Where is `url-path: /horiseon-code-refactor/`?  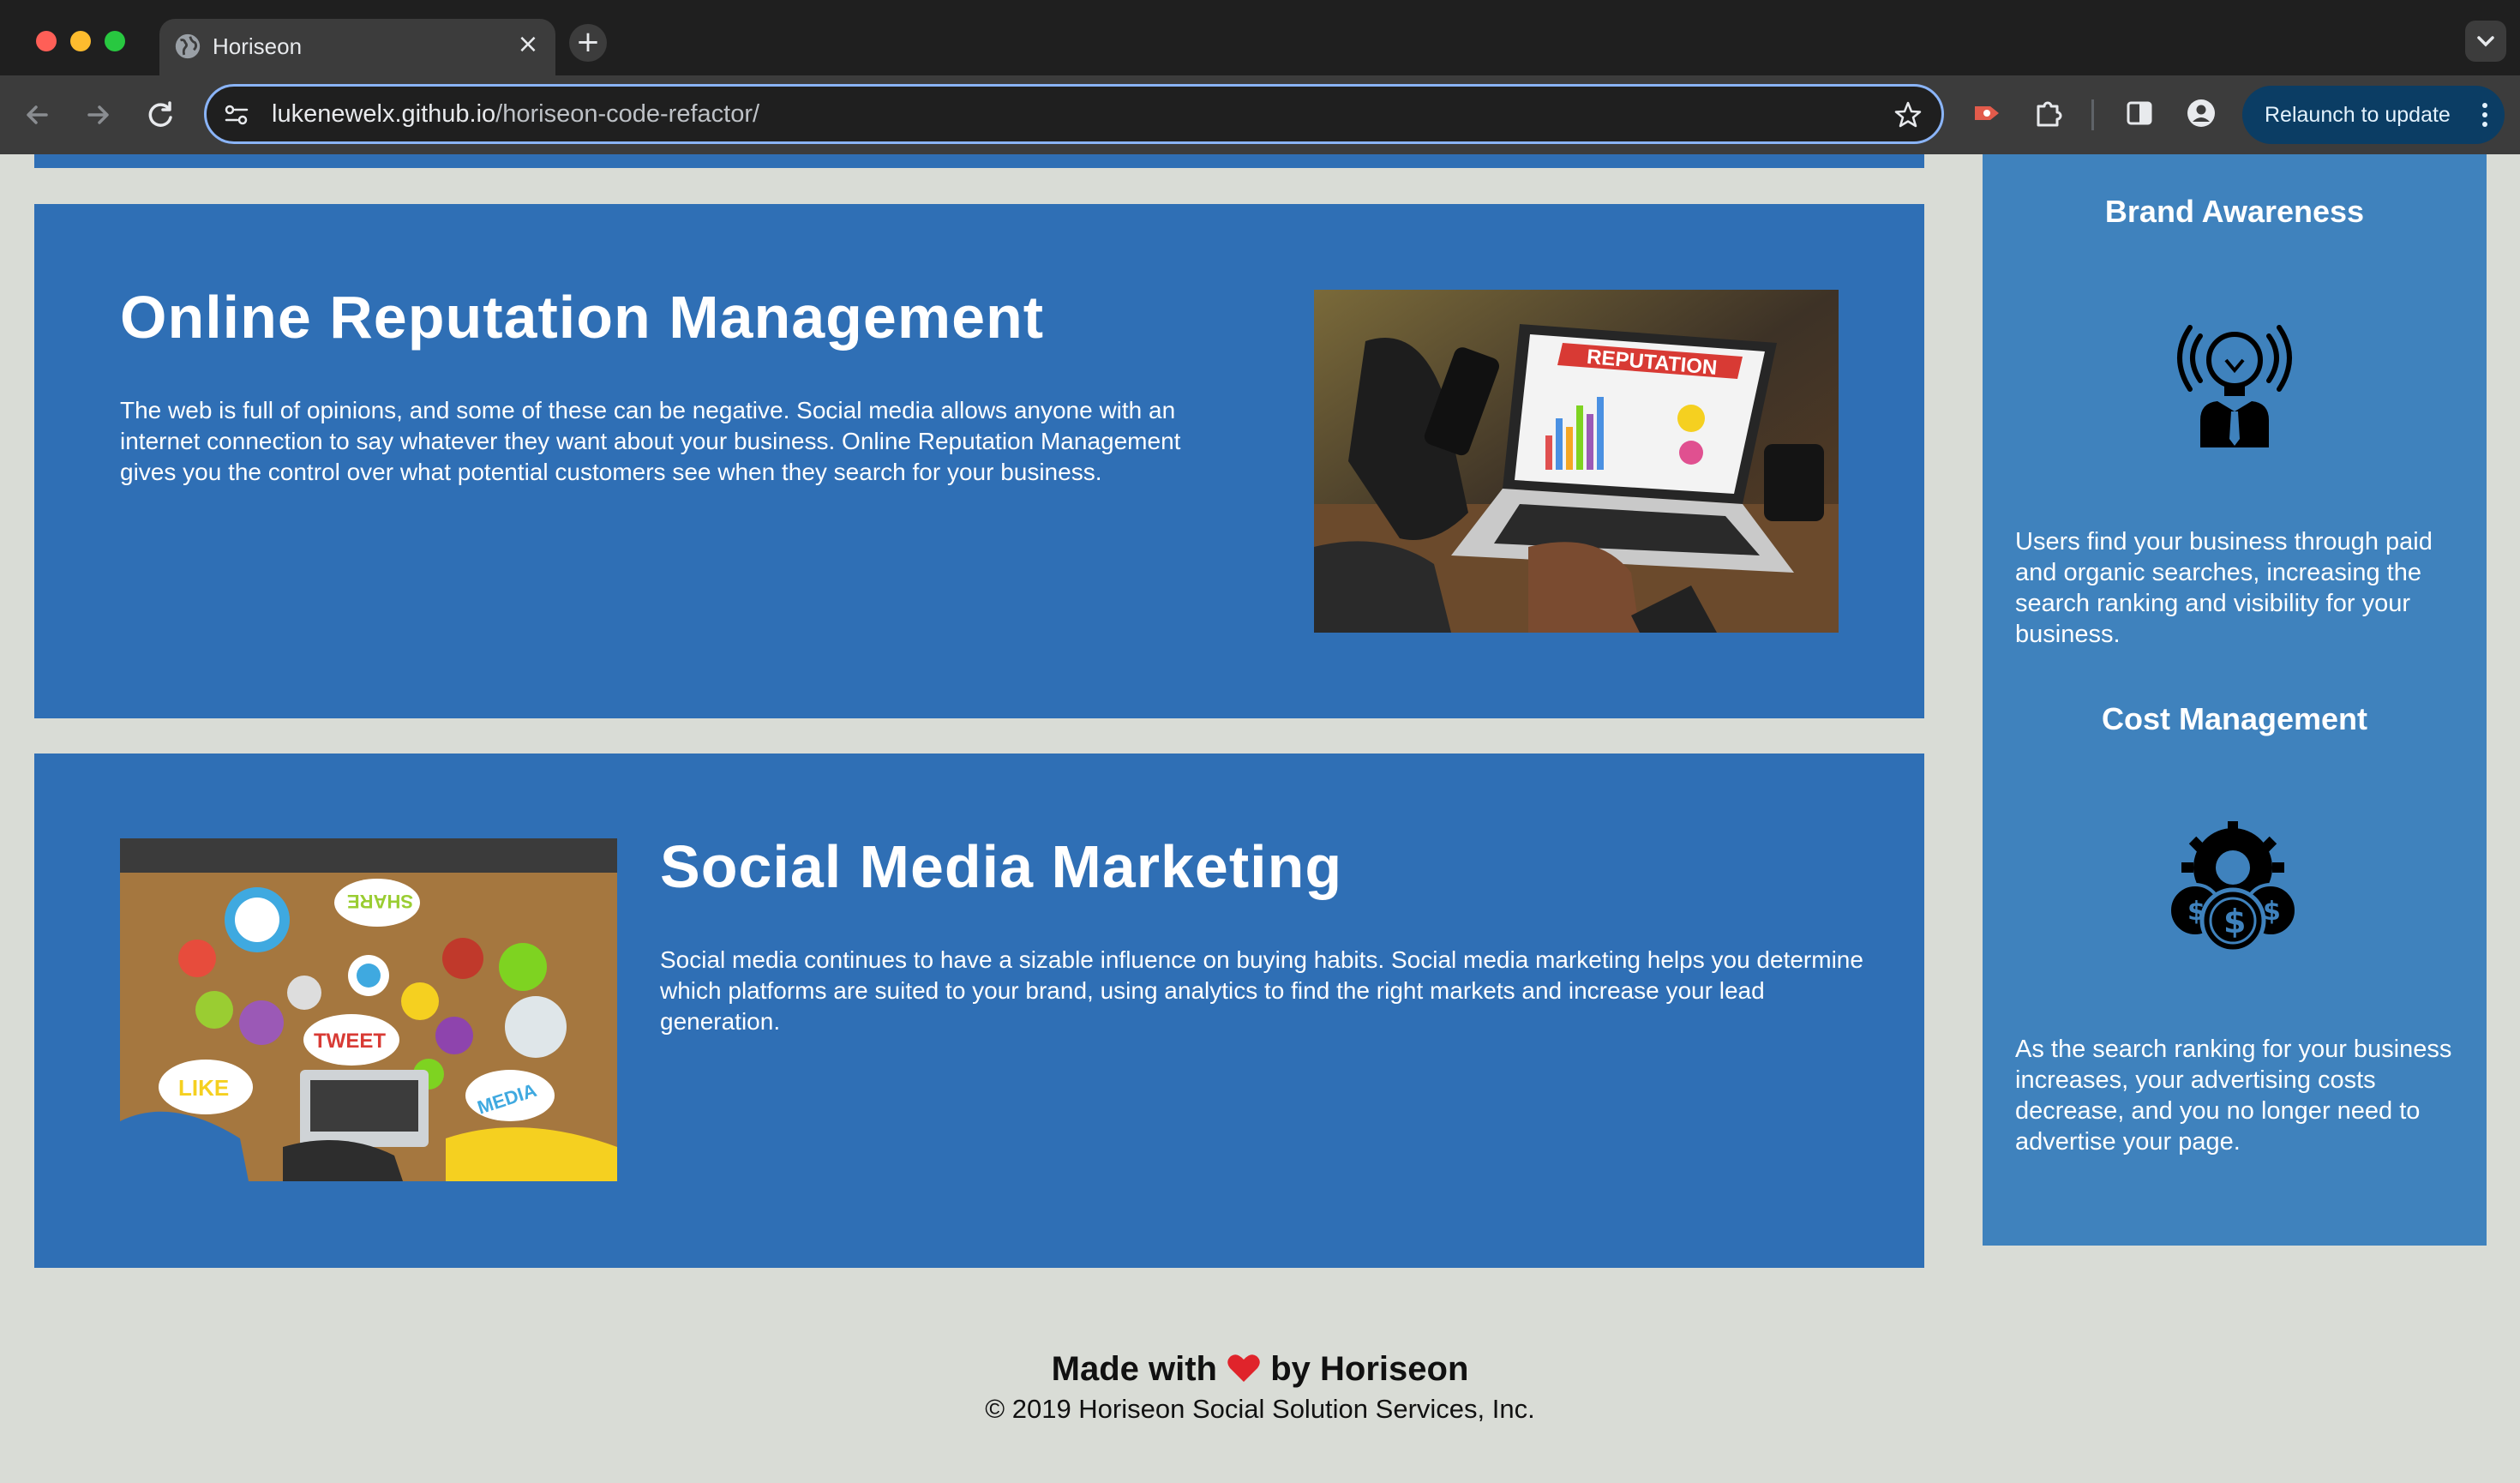 url-path: /horiseon-code-refactor/ is located at coordinates (627, 114).